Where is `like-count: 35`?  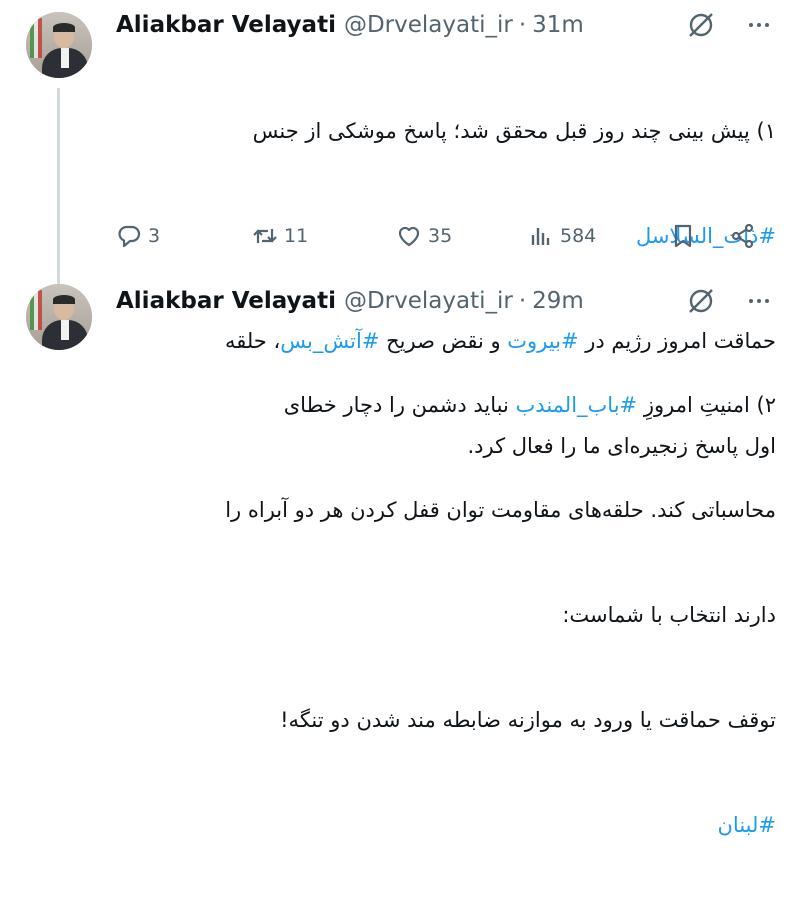
like-count: 35 is located at coordinates (440, 236).